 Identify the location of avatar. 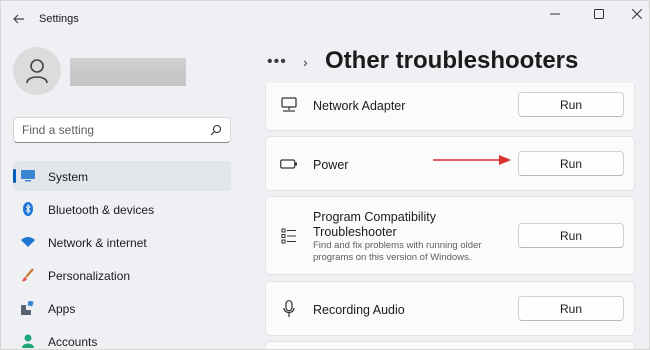
(37, 71).